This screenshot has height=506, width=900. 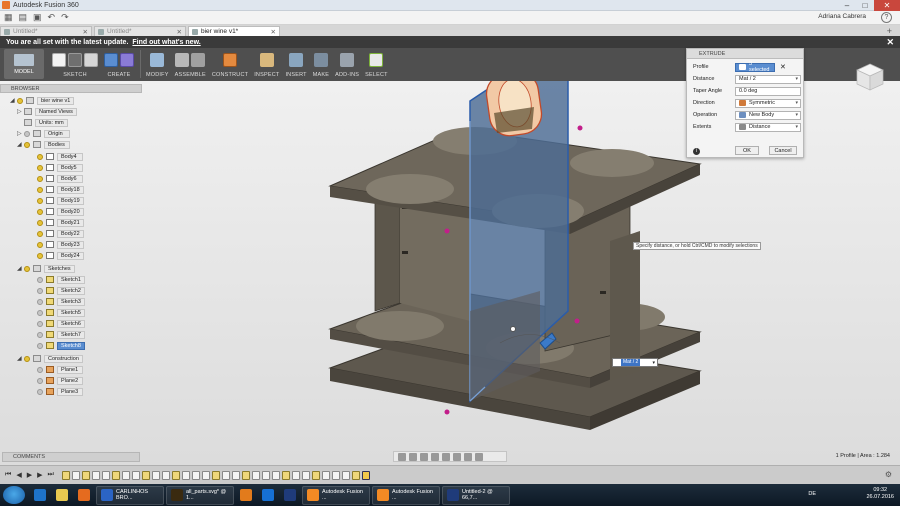 What do you see at coordinates (266, 60) in the screenshot?
I see `measure-icon` at bounding box center [266, 60].